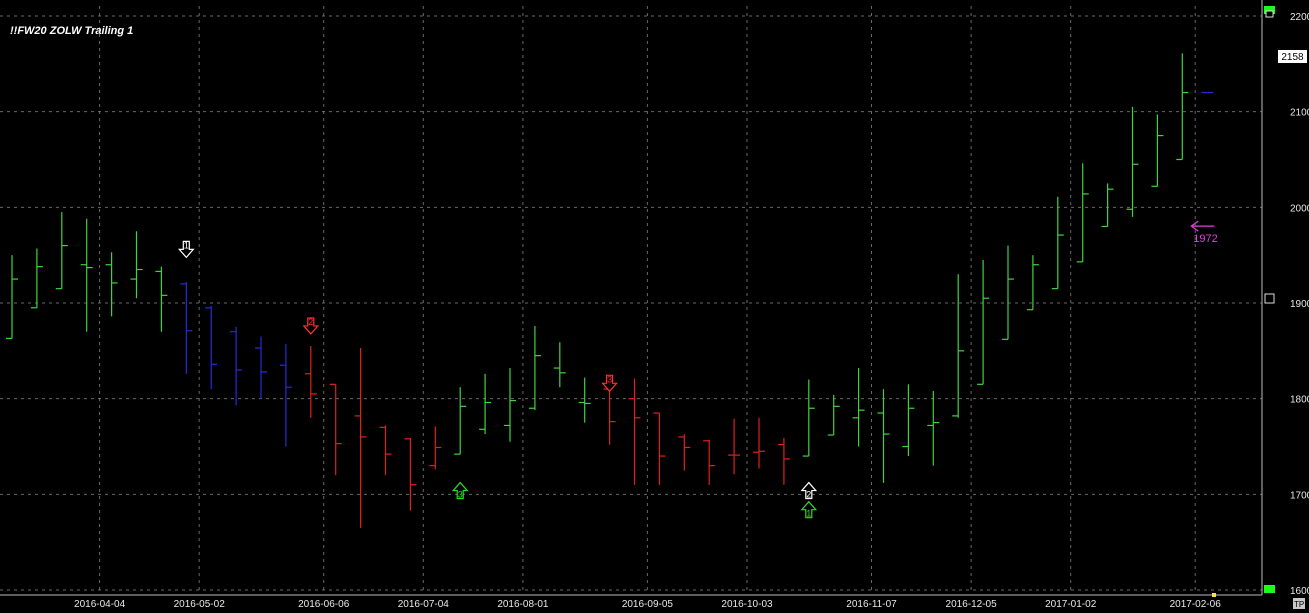 This screenshot has height=613, width=1309. I want to click on x-tick-label: 2017-01-02, so click(1071, 604).